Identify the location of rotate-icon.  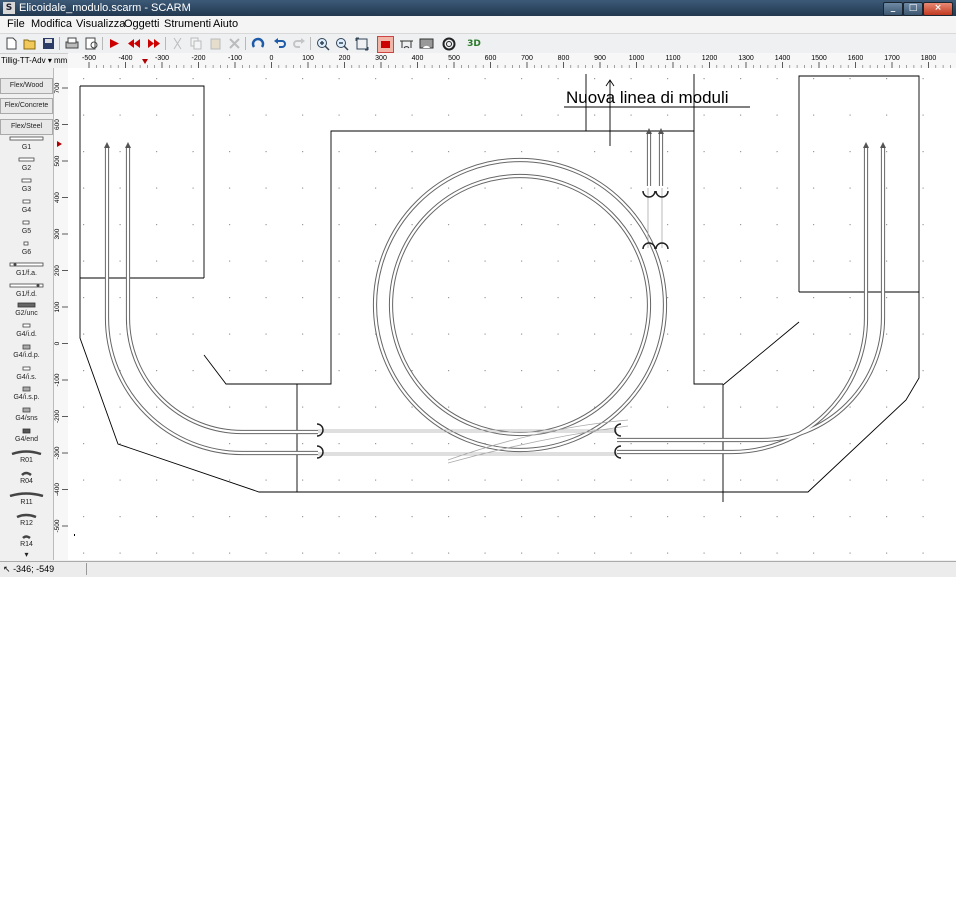
(257, 43).